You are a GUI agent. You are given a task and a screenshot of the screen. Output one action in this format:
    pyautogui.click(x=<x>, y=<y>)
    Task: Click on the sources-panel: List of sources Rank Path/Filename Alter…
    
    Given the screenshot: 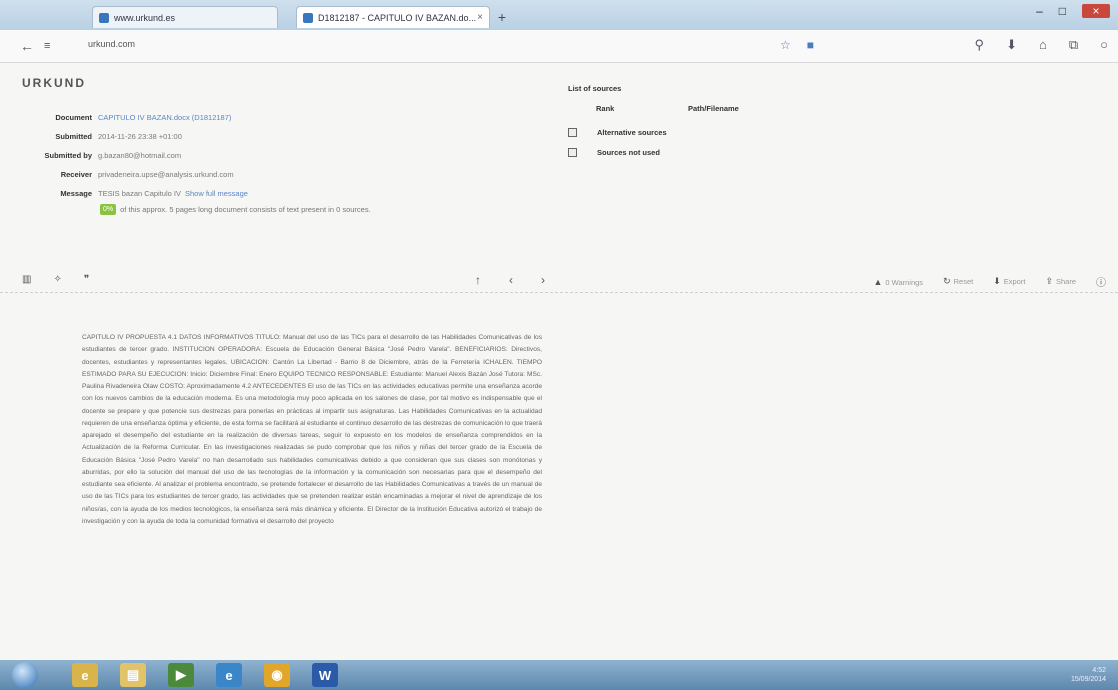 What is the action you would take?
    pyautogui.click(x=653, y=120)
    